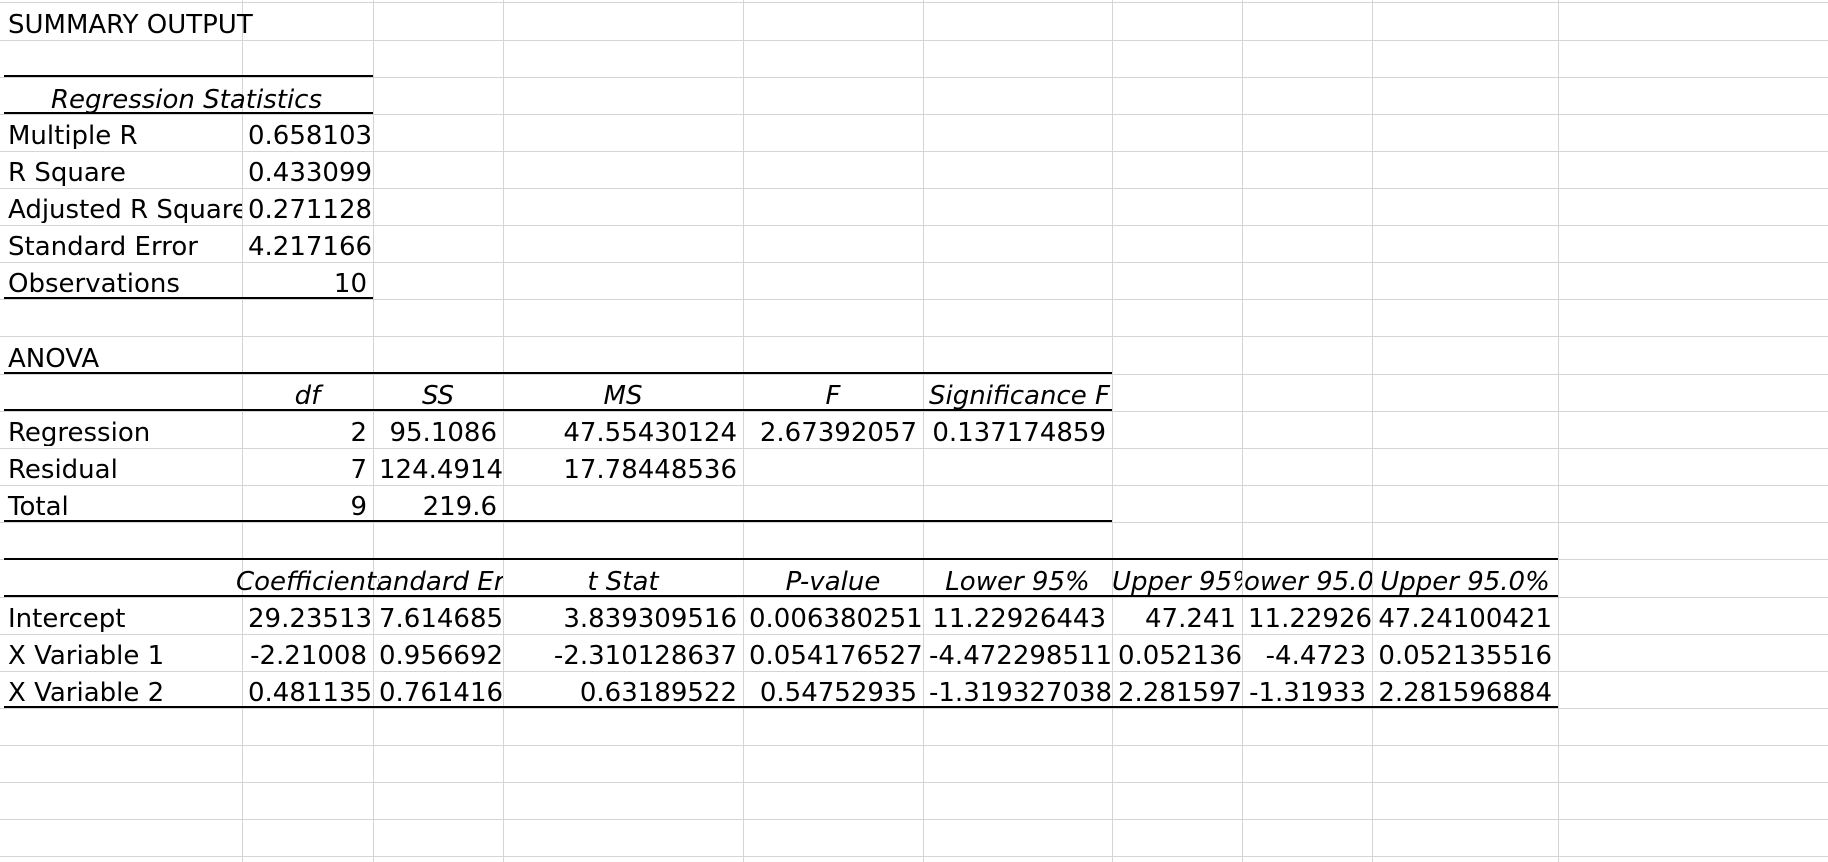 The height and width of the screenshot is (862, 1828). Describe the element at coordinates (833, 582) in the screenshot. I see `coef-header-p-value: P-value` at that location.